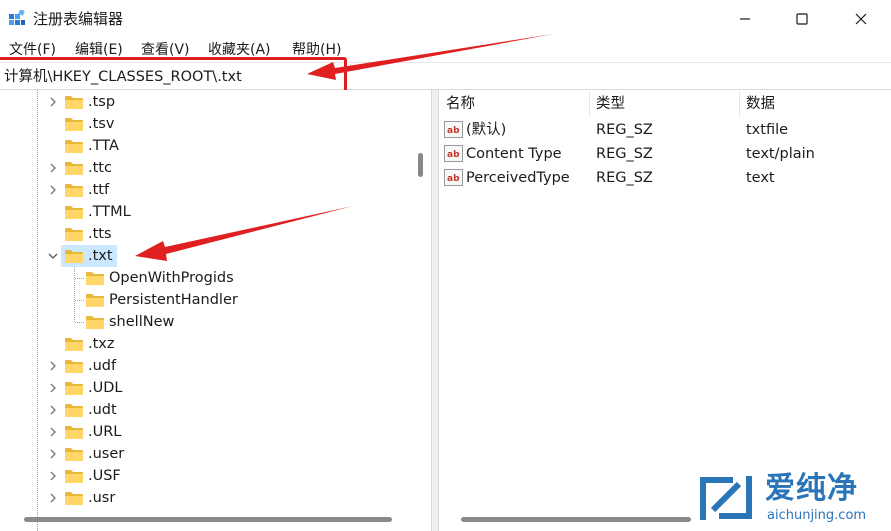 This screenshot has height=531, width=891. I want to click on pane-splitter, so click(435, 310).